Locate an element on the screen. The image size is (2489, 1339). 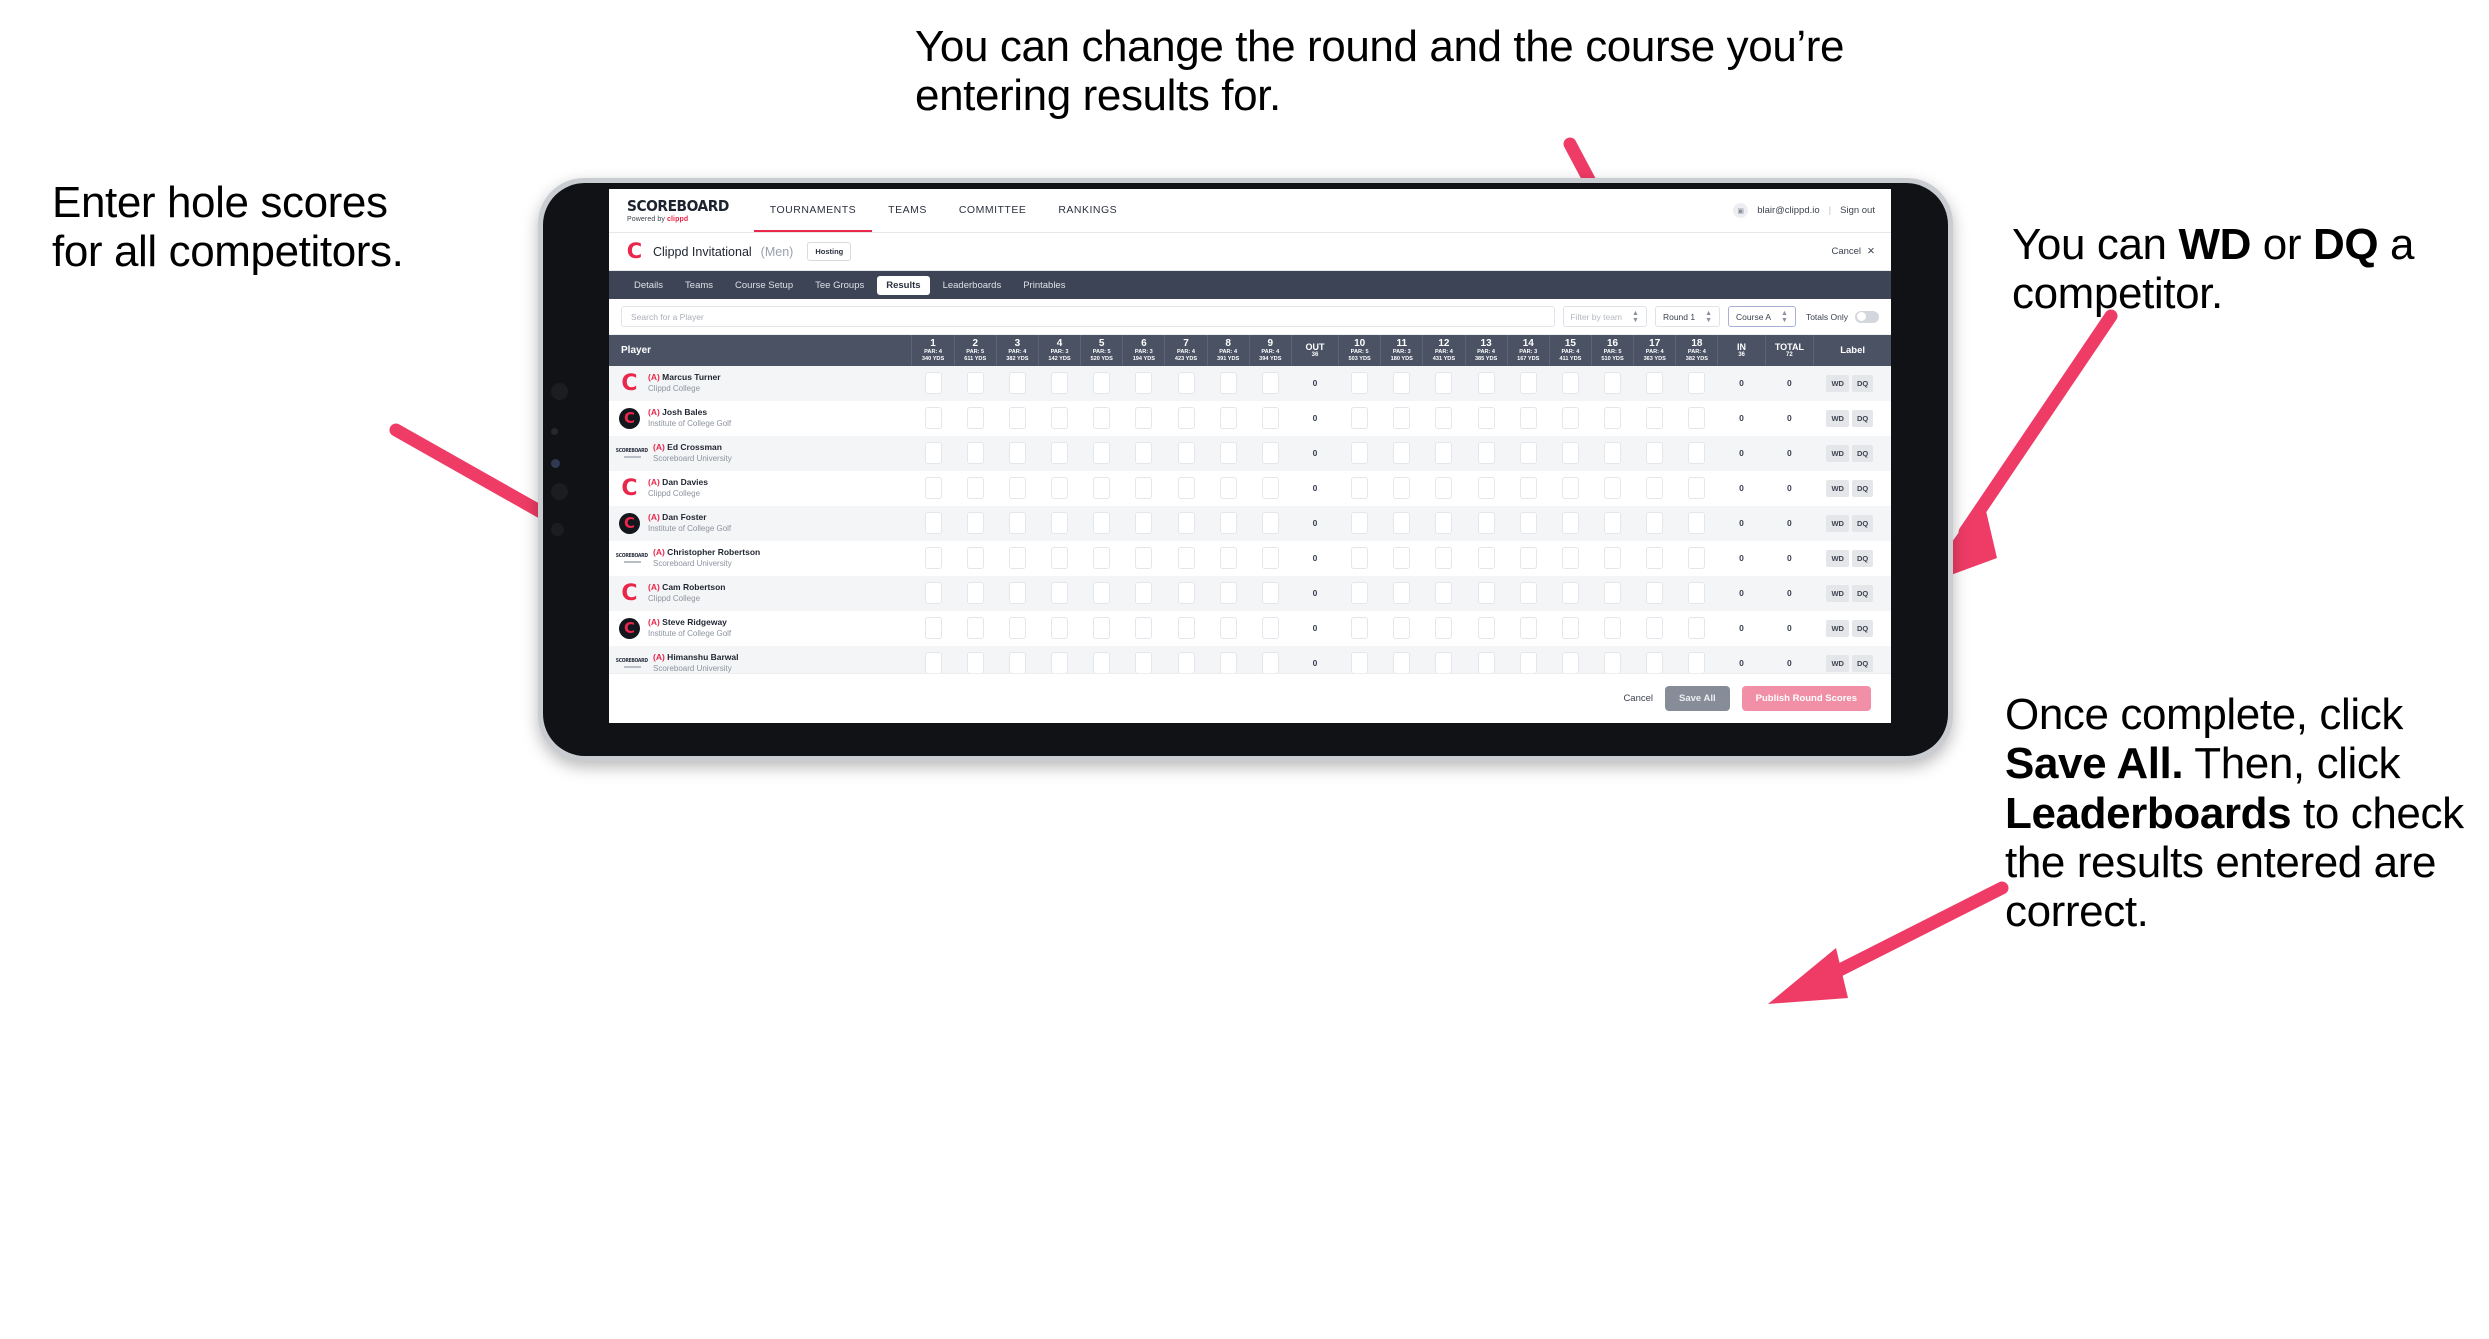
sign-out-link: Sign out is located at coordinates (1857, 210).